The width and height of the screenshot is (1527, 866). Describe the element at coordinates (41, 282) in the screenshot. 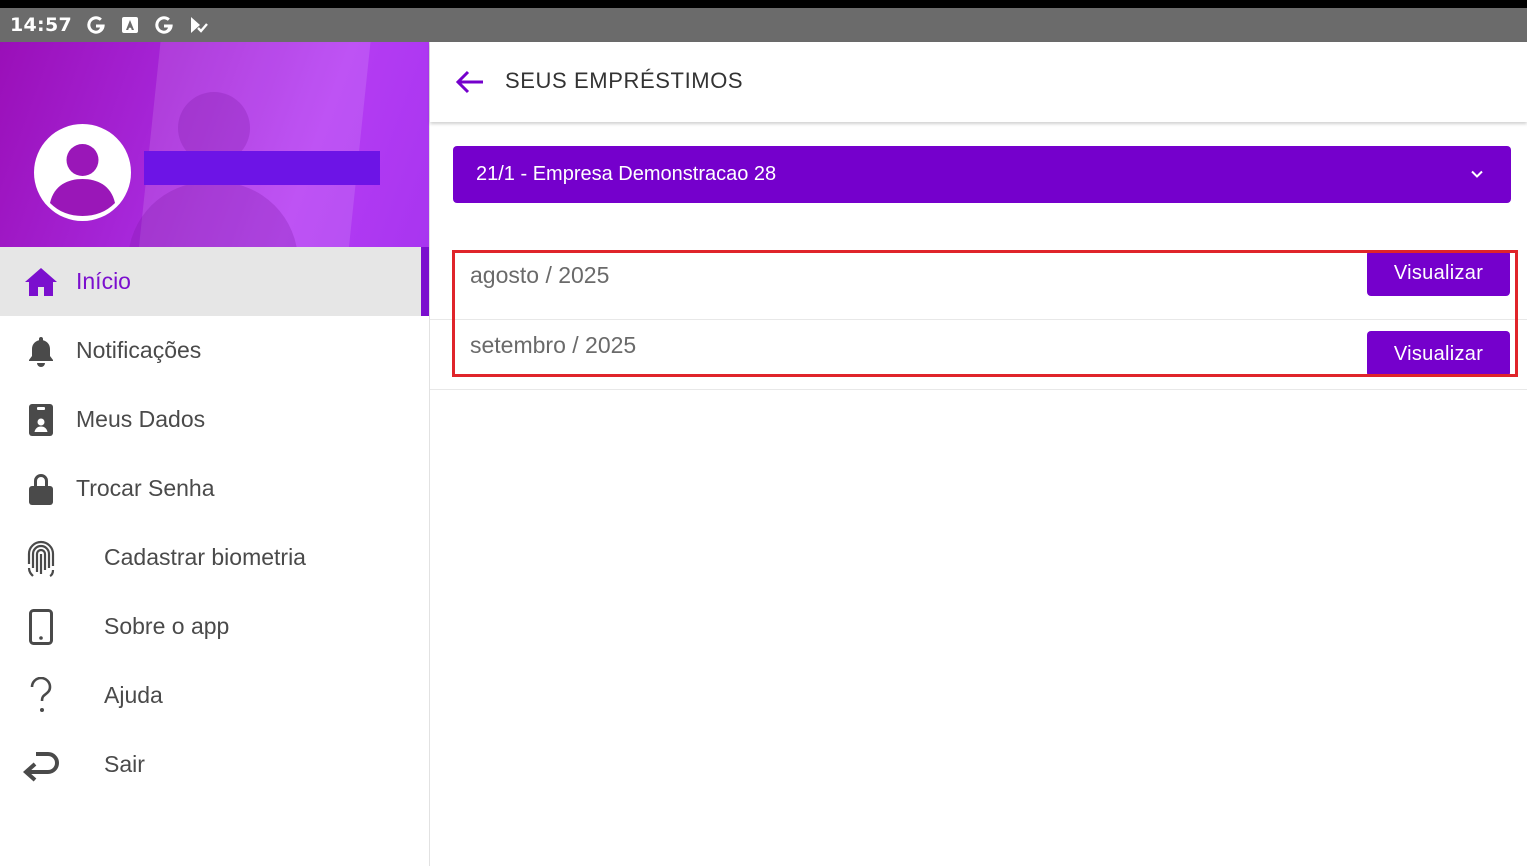

I see `home-icon` at that location.